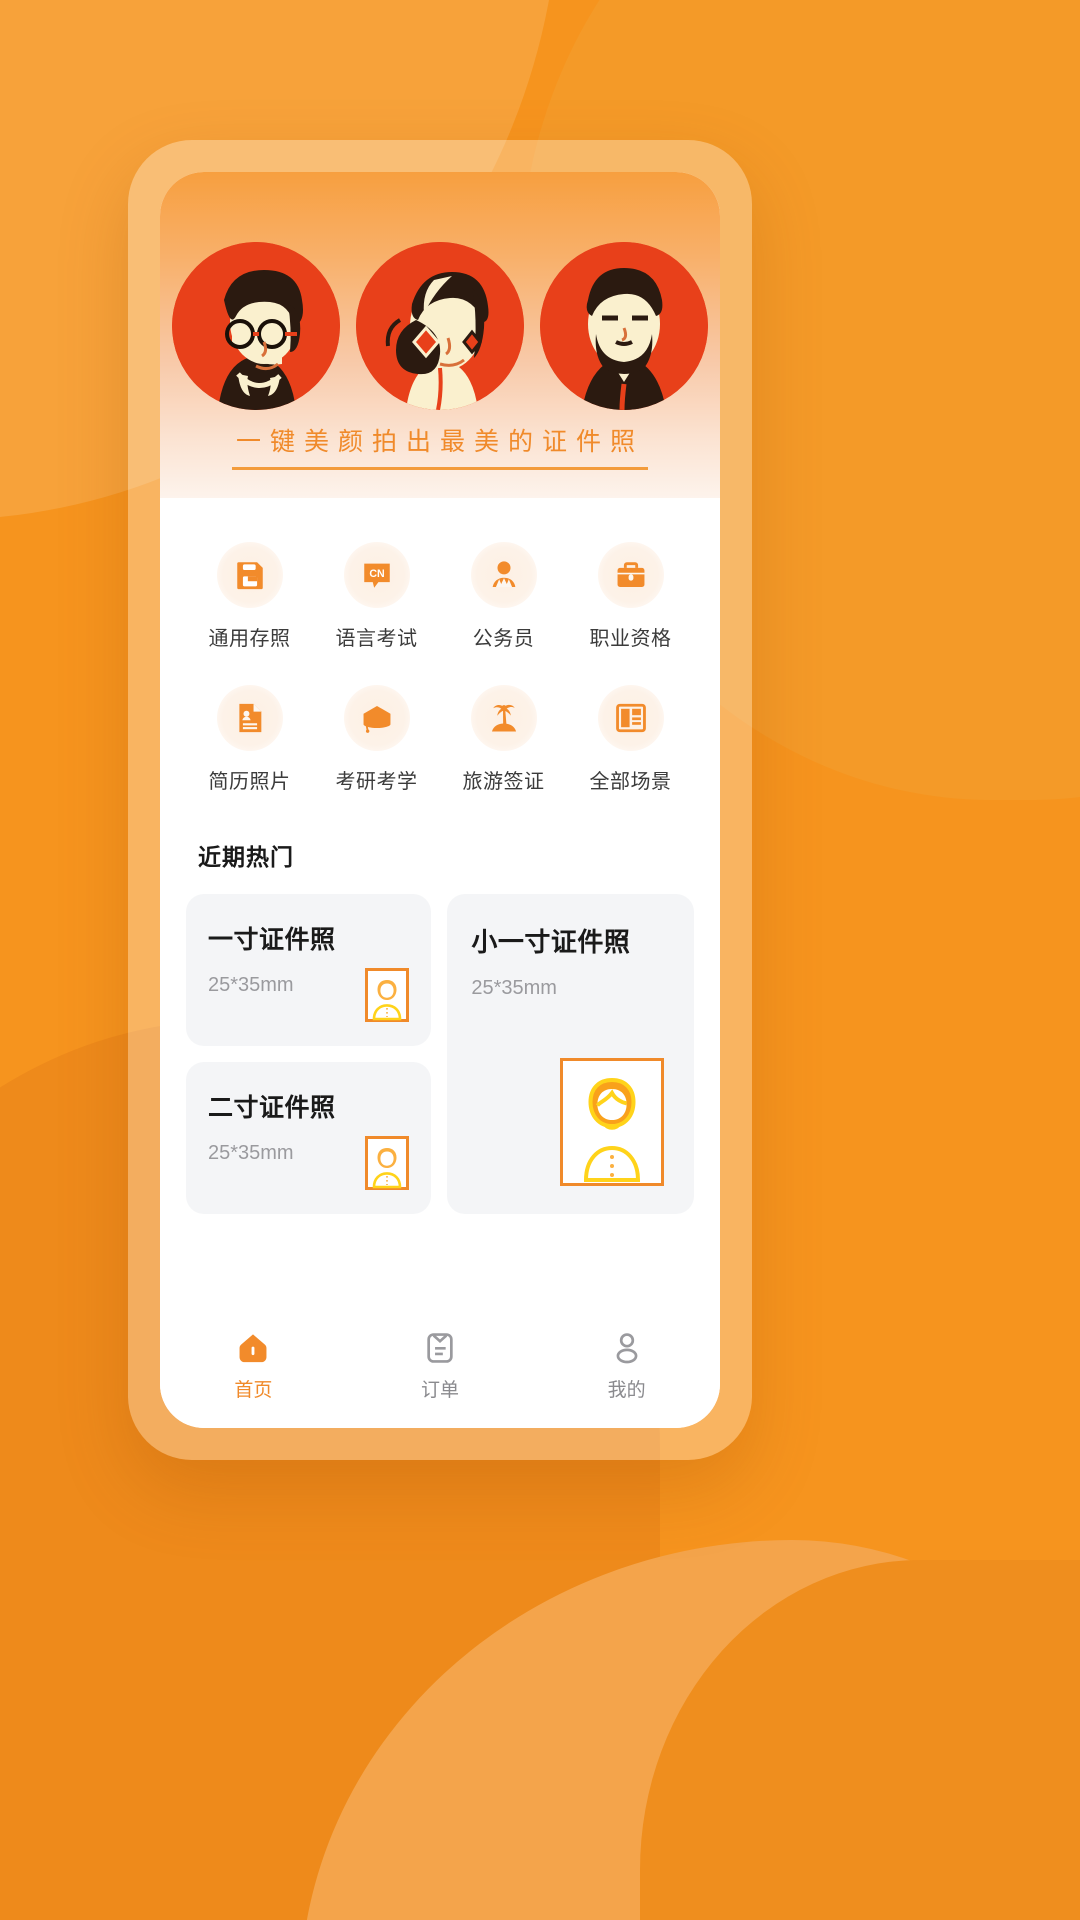 Image resolution: width=1080 pixels, height=1920 pixels. I want to click on id-photo-large-icon, so click(612, 1122).